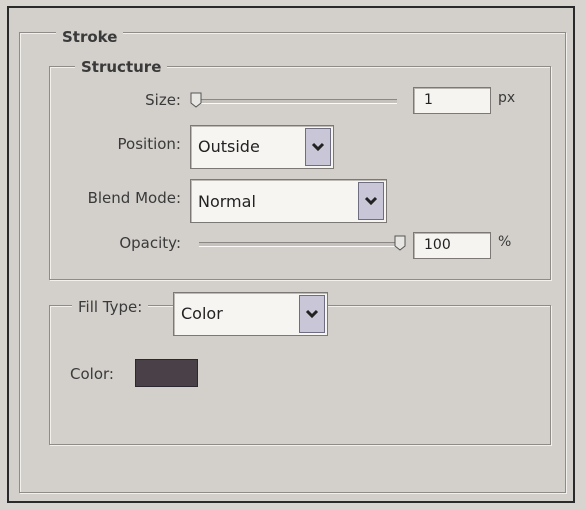 The width and height of the screenshot is (586, 509). Describe the element at coordinates (288, 201) in the screenshot. I see `blend-mode-select: Normal` at that location.